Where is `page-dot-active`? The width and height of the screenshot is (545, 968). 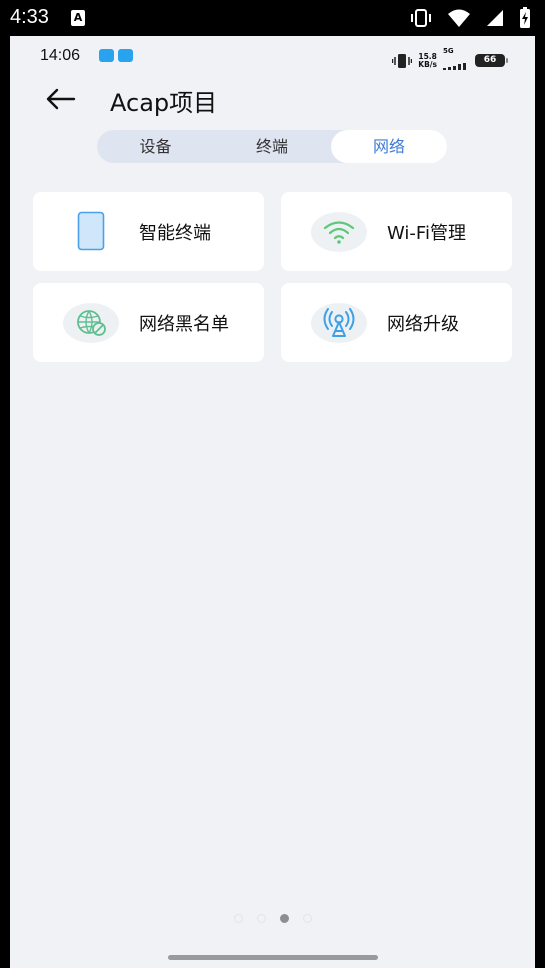 page-dot-active is located at coordinates (284, 918).